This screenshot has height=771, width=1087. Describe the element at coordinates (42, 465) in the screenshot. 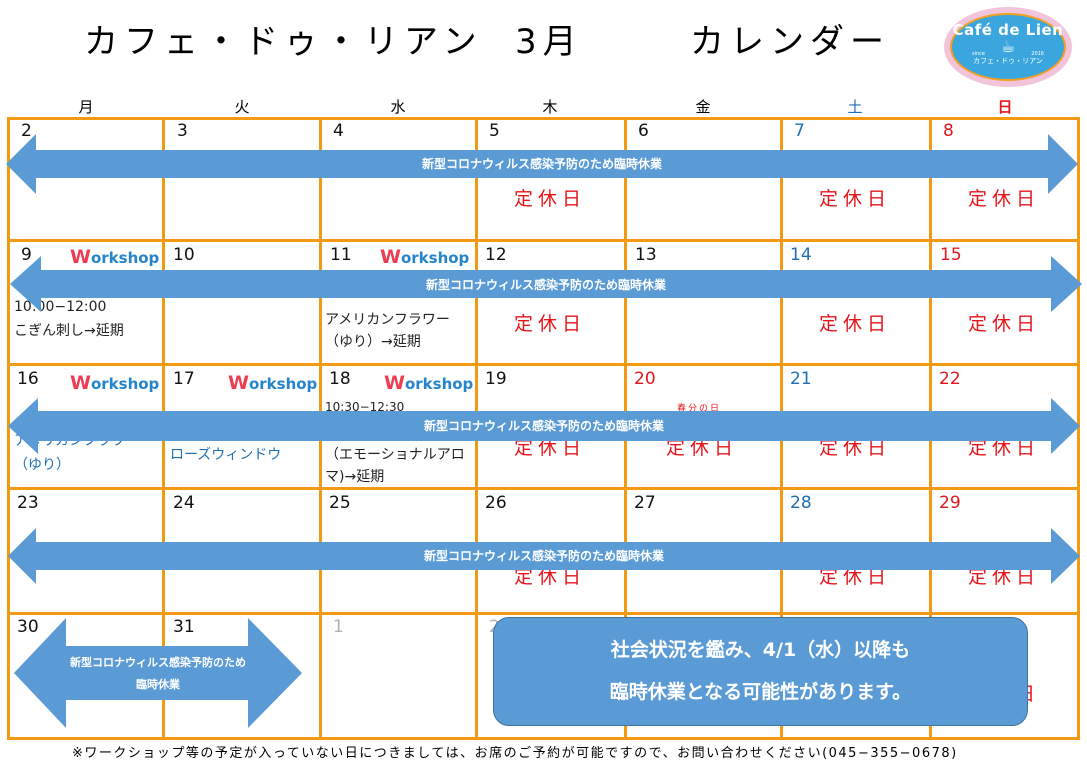

I see `event-title: （ゆり）` at that location.